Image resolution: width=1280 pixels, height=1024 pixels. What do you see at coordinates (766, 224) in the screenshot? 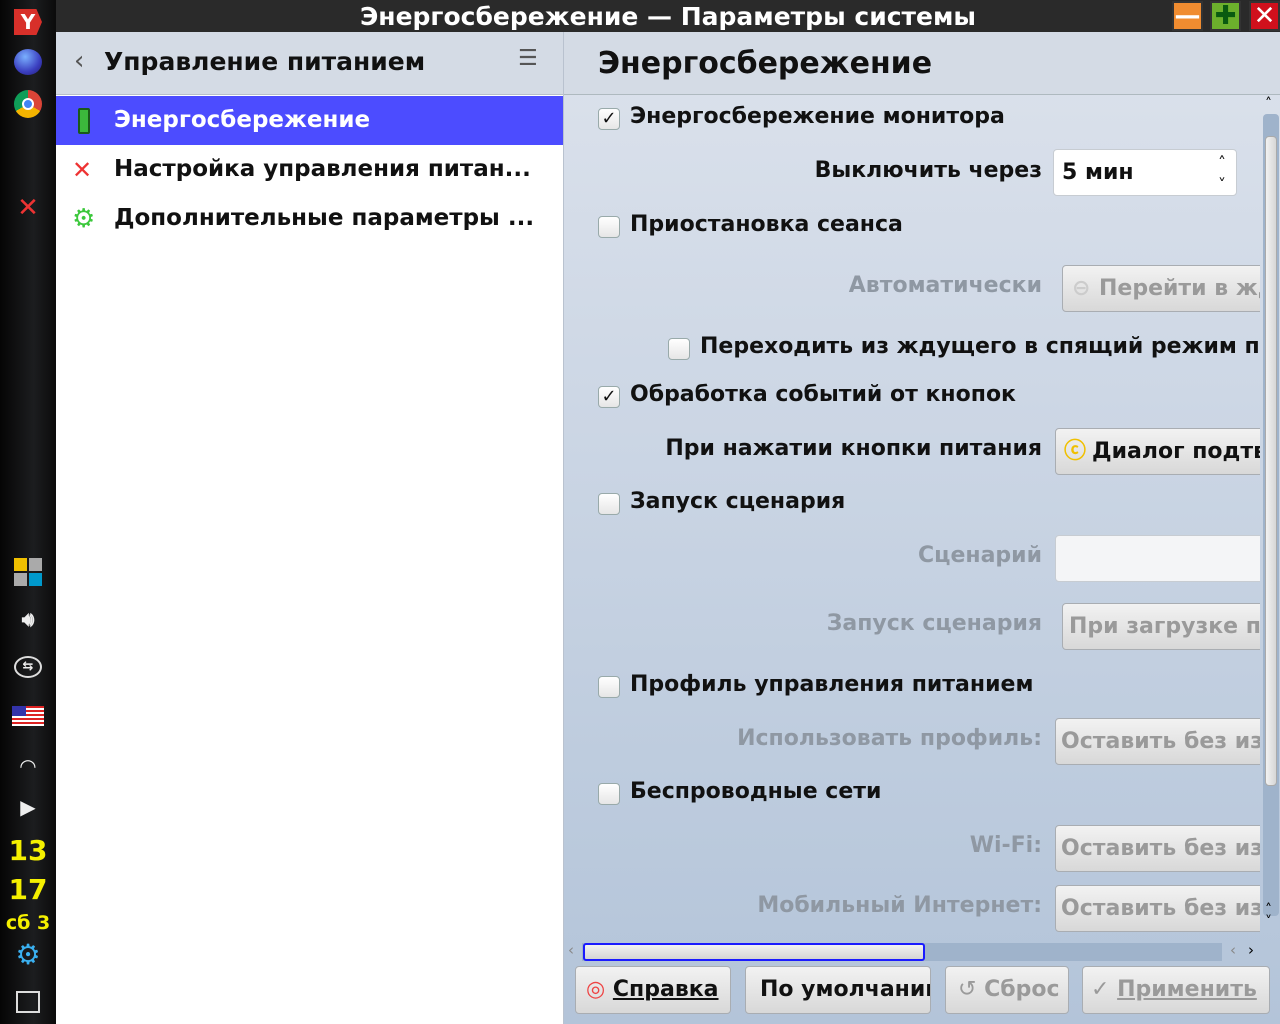
I see `suspend-label: Приостановка сеанса` at bounding box center [766, 224].